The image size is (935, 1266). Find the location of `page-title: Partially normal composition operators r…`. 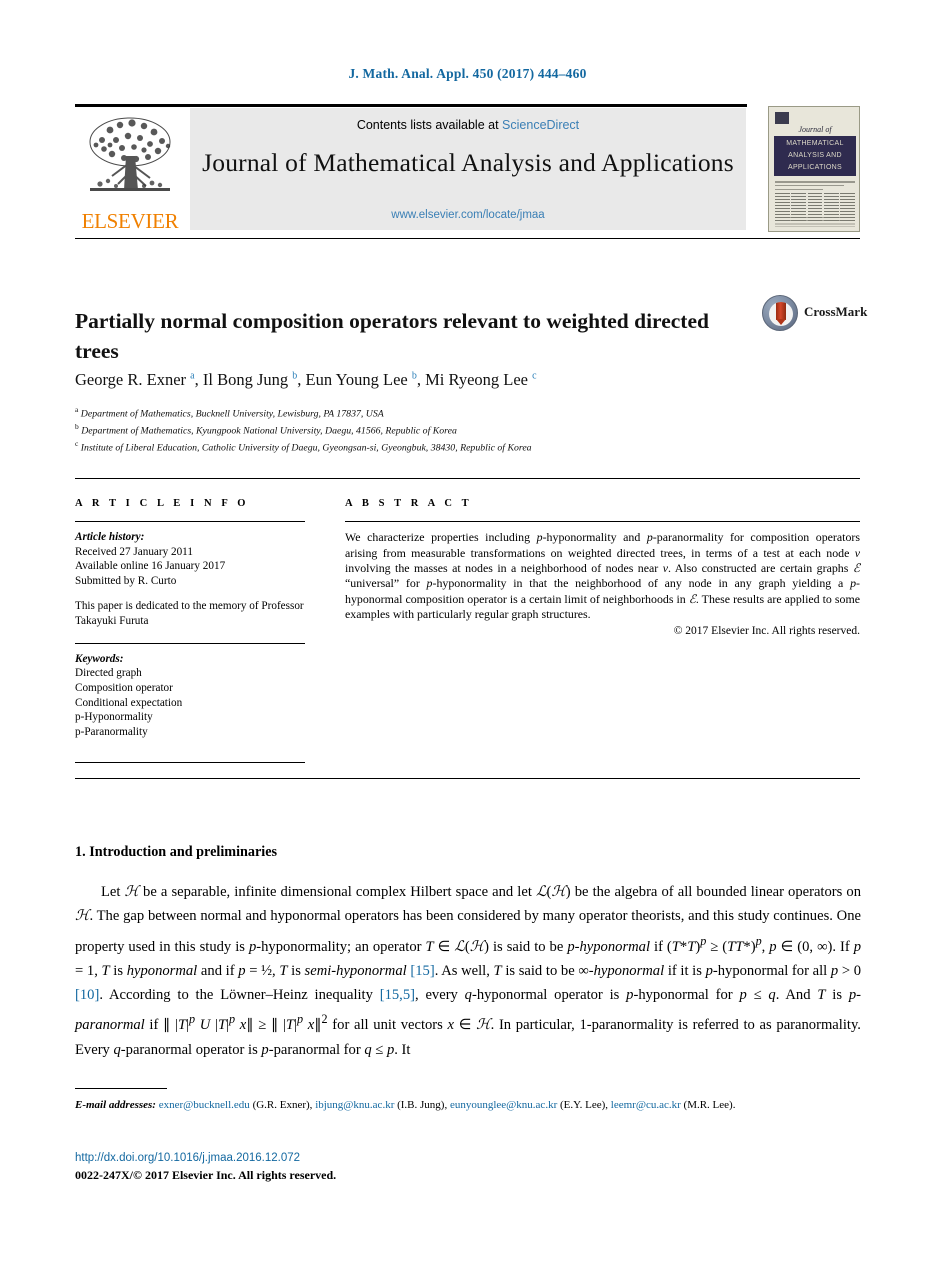

page-title: Partially normal composition operators r… is located at coordinates (392, 336).